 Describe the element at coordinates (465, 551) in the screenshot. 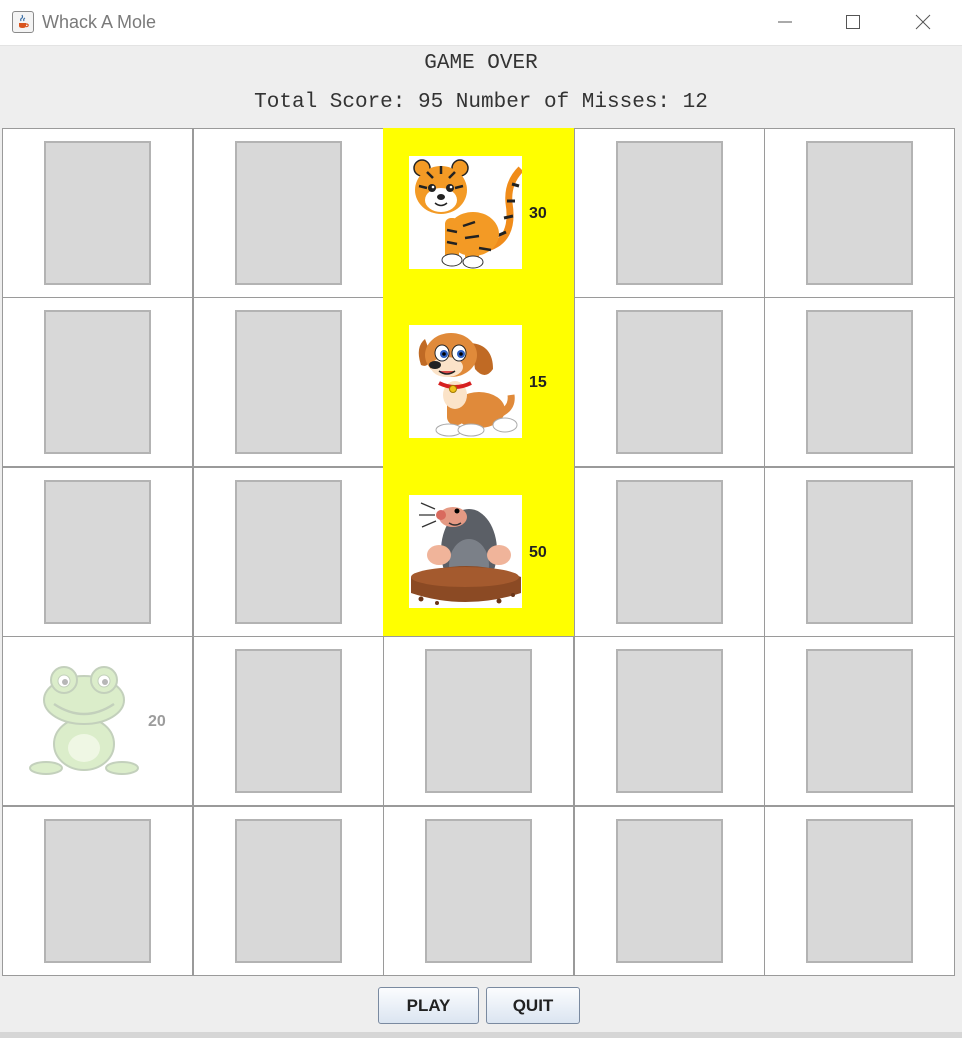

I see `mole-icon` at that location.